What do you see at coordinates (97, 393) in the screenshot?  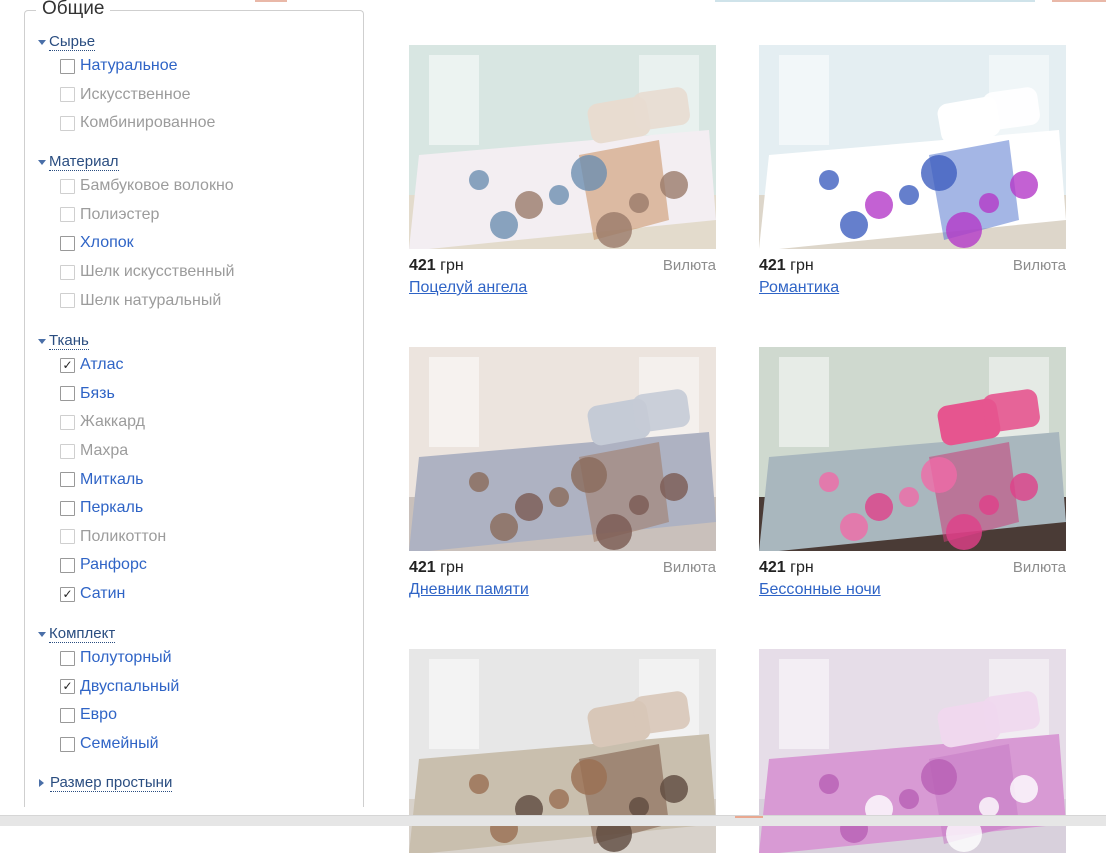 I see `filter-option-label: Бязь` at bounding box center [97, 393].